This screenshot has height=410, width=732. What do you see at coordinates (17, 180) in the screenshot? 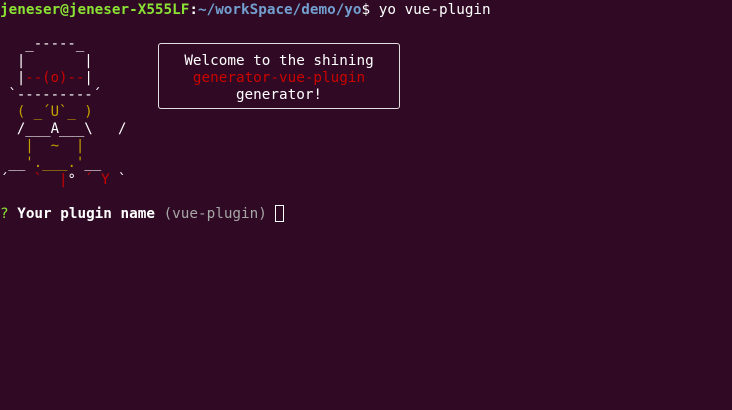
I see `art-segment: ´` at bounding box center [17, 180].